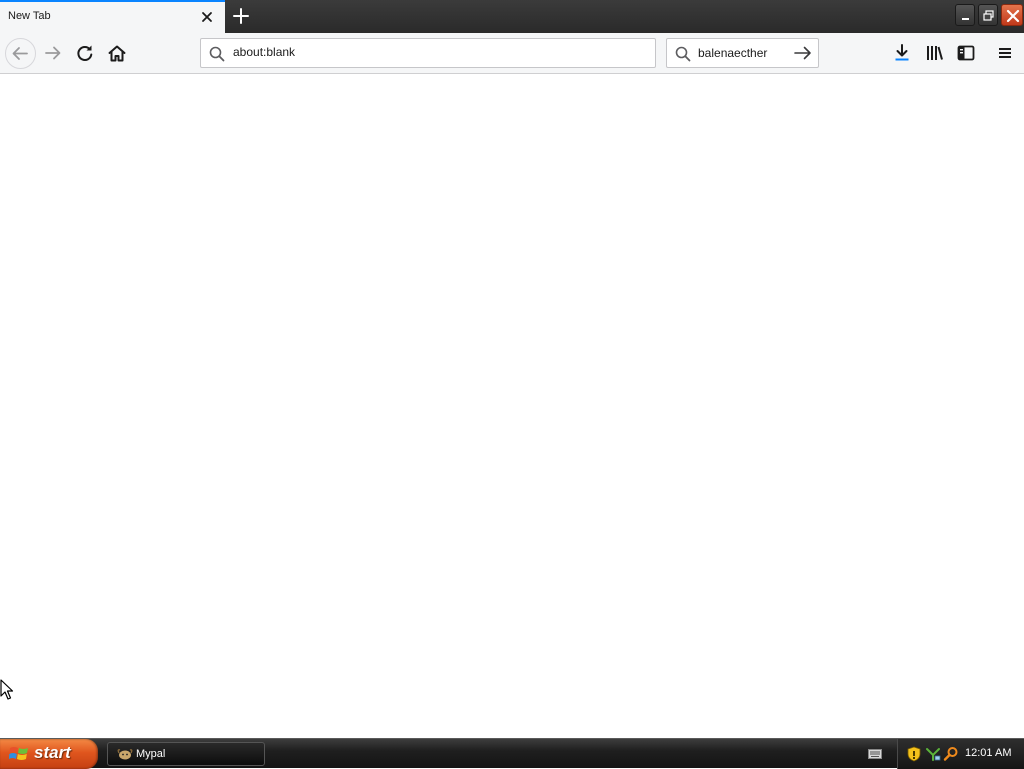 The width and height of the screenshot is (1024, 769). I want to click on sidebar-icon, so click(966, 53).